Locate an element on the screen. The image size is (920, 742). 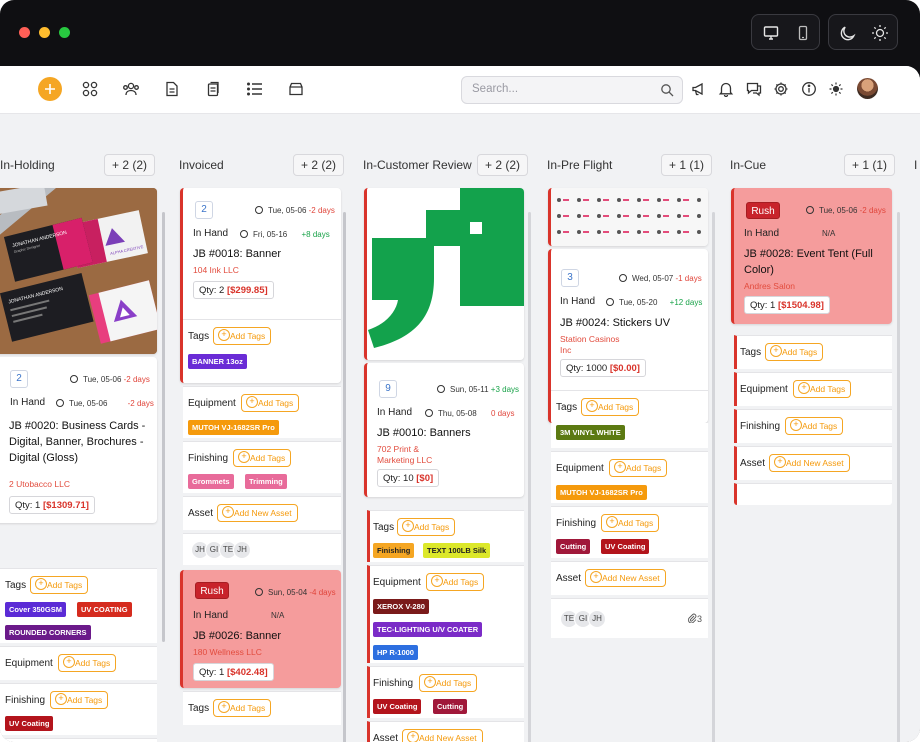
attachments-count: 3 is located at coordinates (694, 618).